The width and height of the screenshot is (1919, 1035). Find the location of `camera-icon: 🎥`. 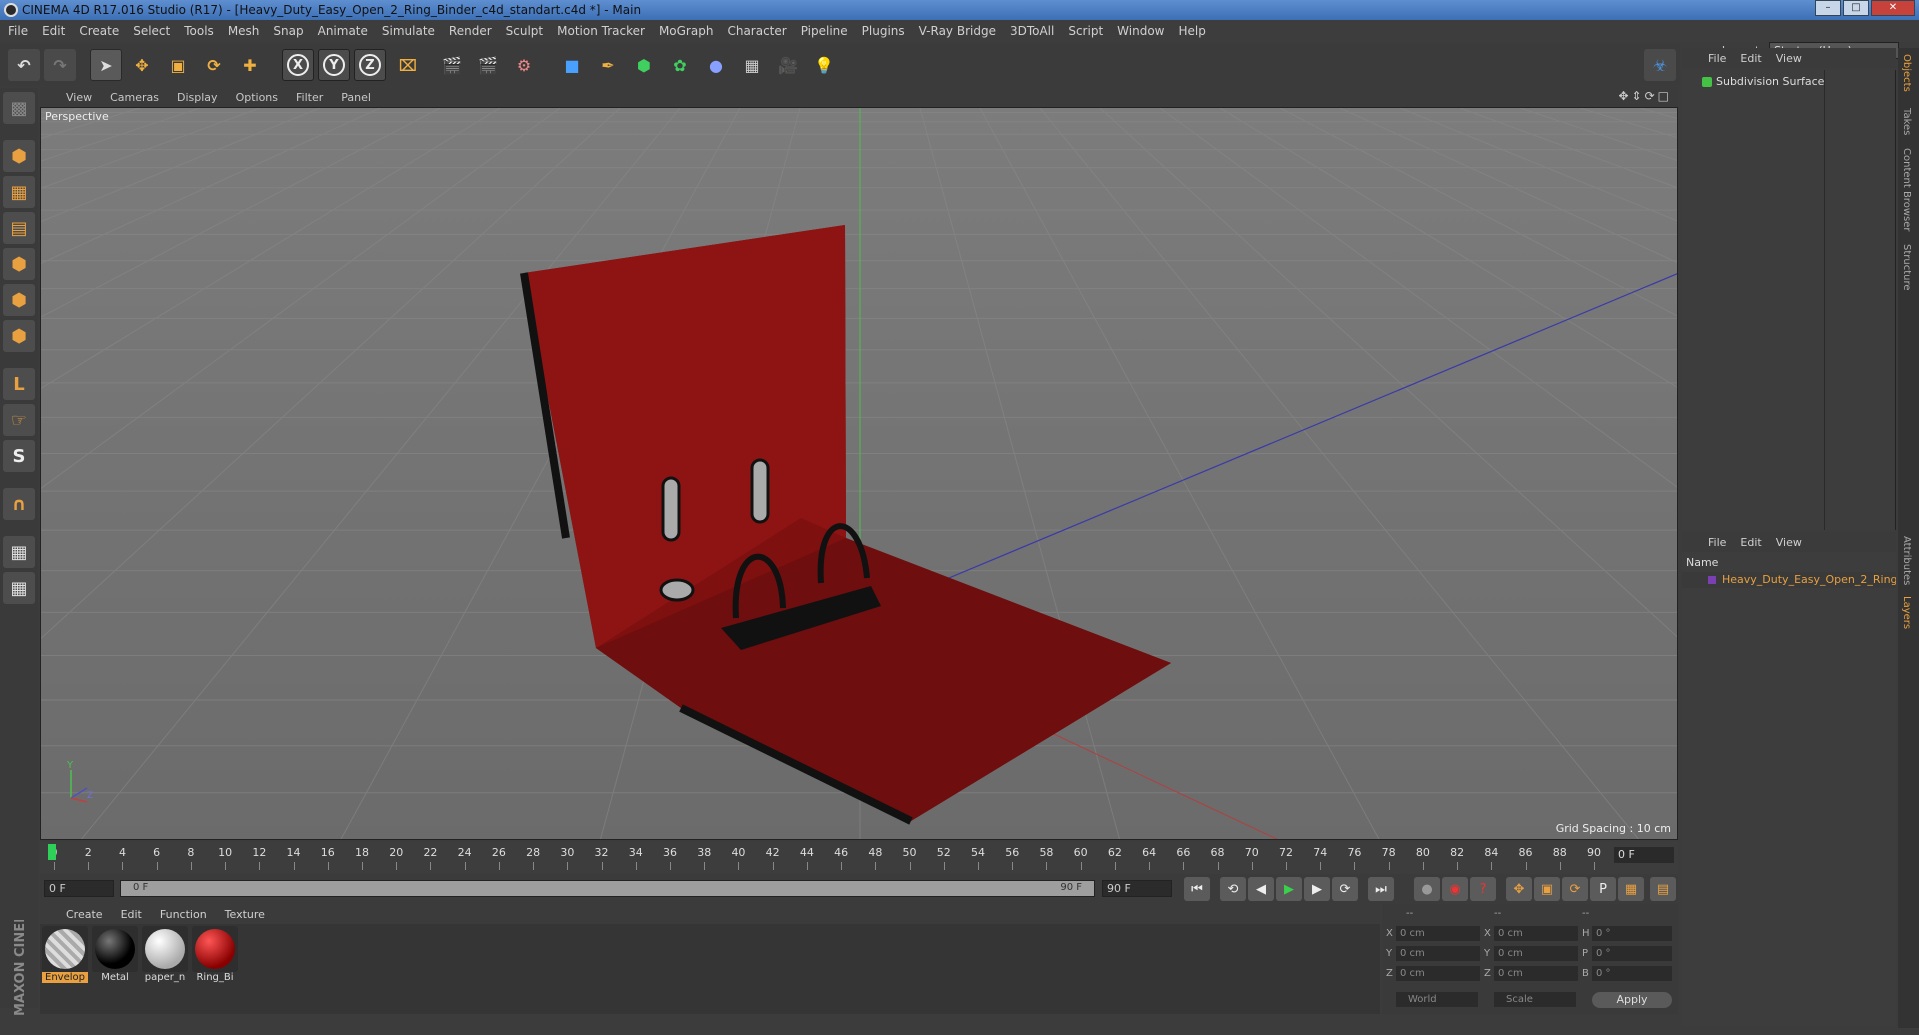

camera-icon: 🎥 is located at coordinates (788, 65).